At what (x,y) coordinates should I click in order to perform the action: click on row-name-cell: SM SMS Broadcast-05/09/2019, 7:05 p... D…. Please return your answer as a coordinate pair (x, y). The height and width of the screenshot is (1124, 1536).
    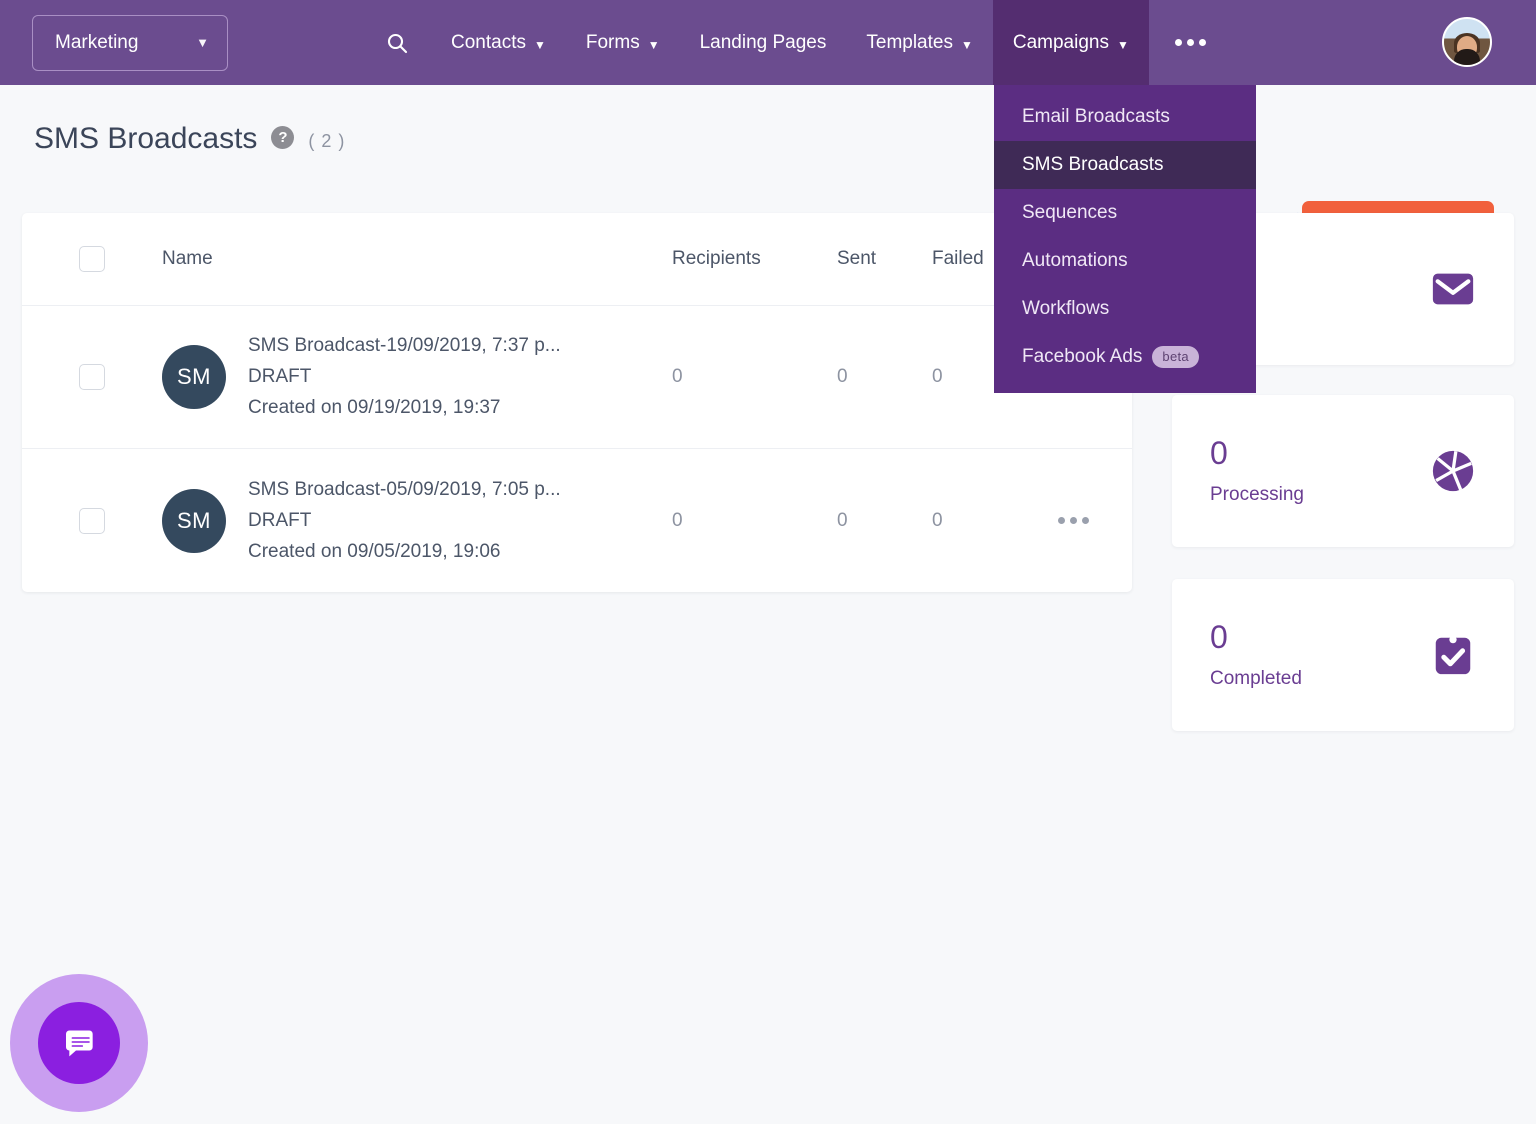
    Looking at the image, I should click on (414, 521).